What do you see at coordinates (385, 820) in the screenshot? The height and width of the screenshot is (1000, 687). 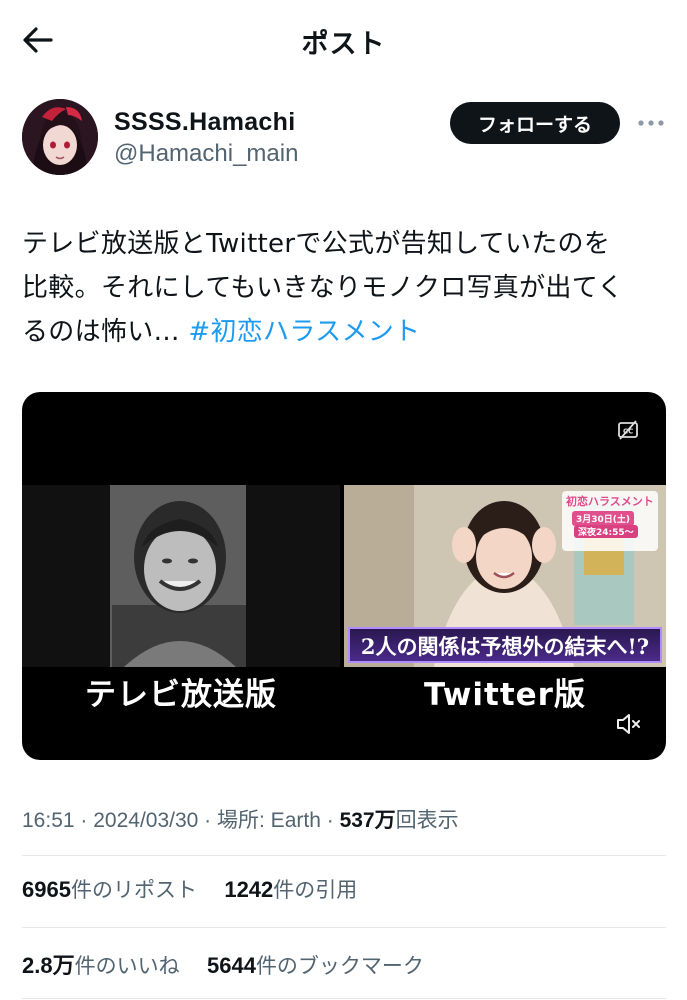 I see `views-unit: 万` at bounding box center [385, 820].